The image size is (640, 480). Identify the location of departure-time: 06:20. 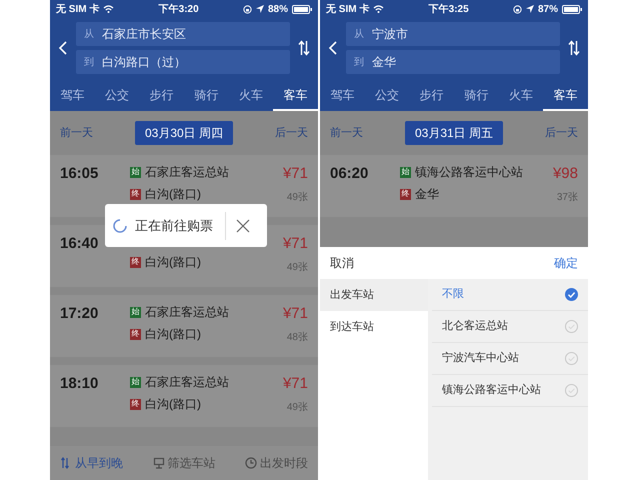
(350, 174).